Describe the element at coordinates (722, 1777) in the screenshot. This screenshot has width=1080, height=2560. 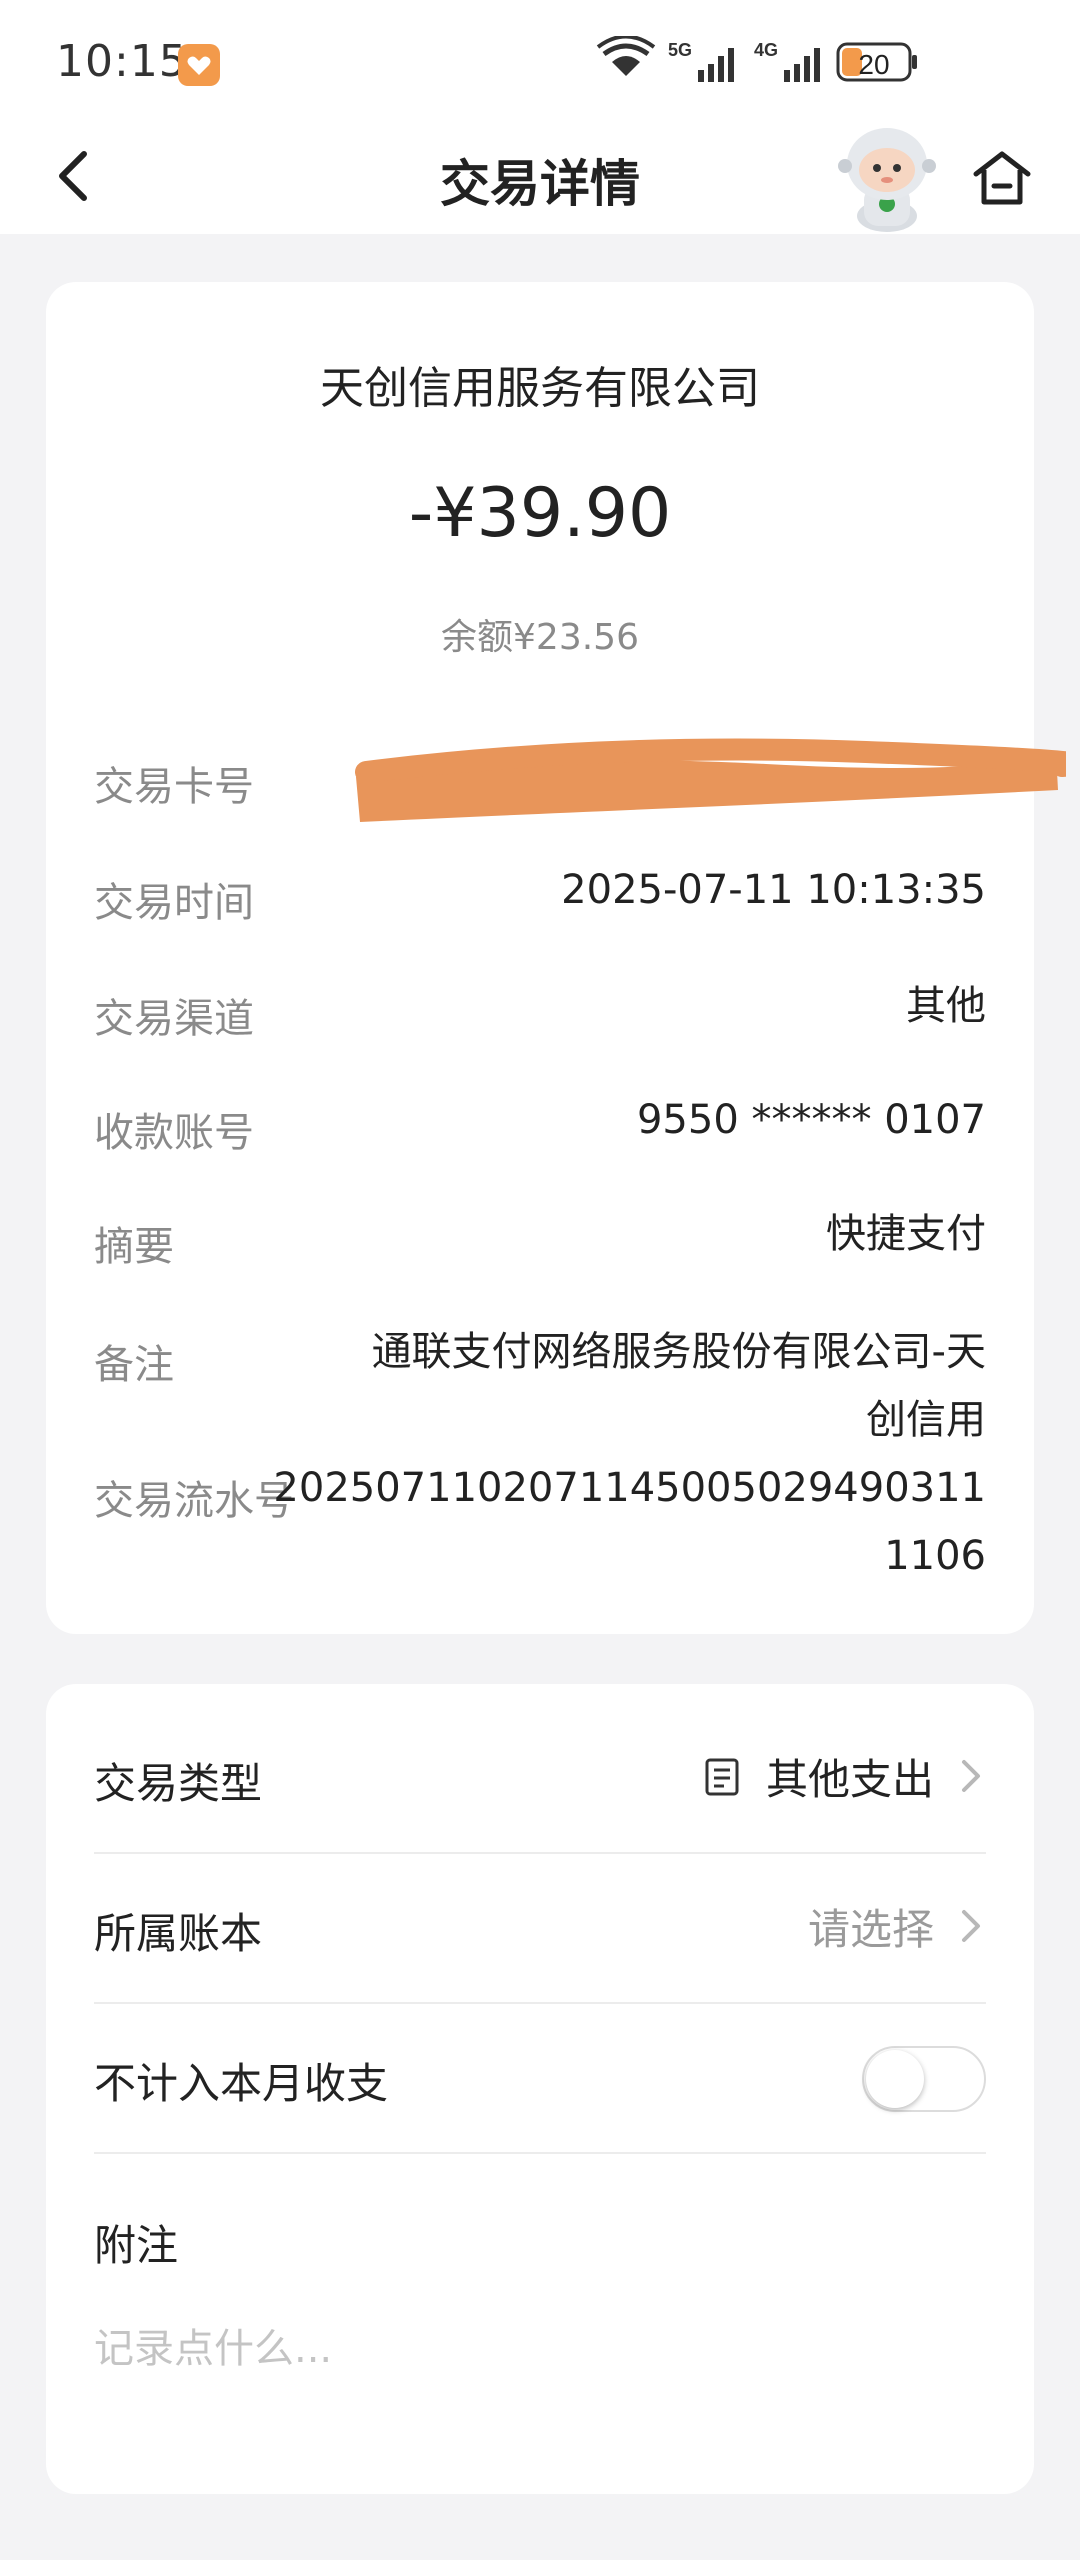
I see `category-icon` at that location.